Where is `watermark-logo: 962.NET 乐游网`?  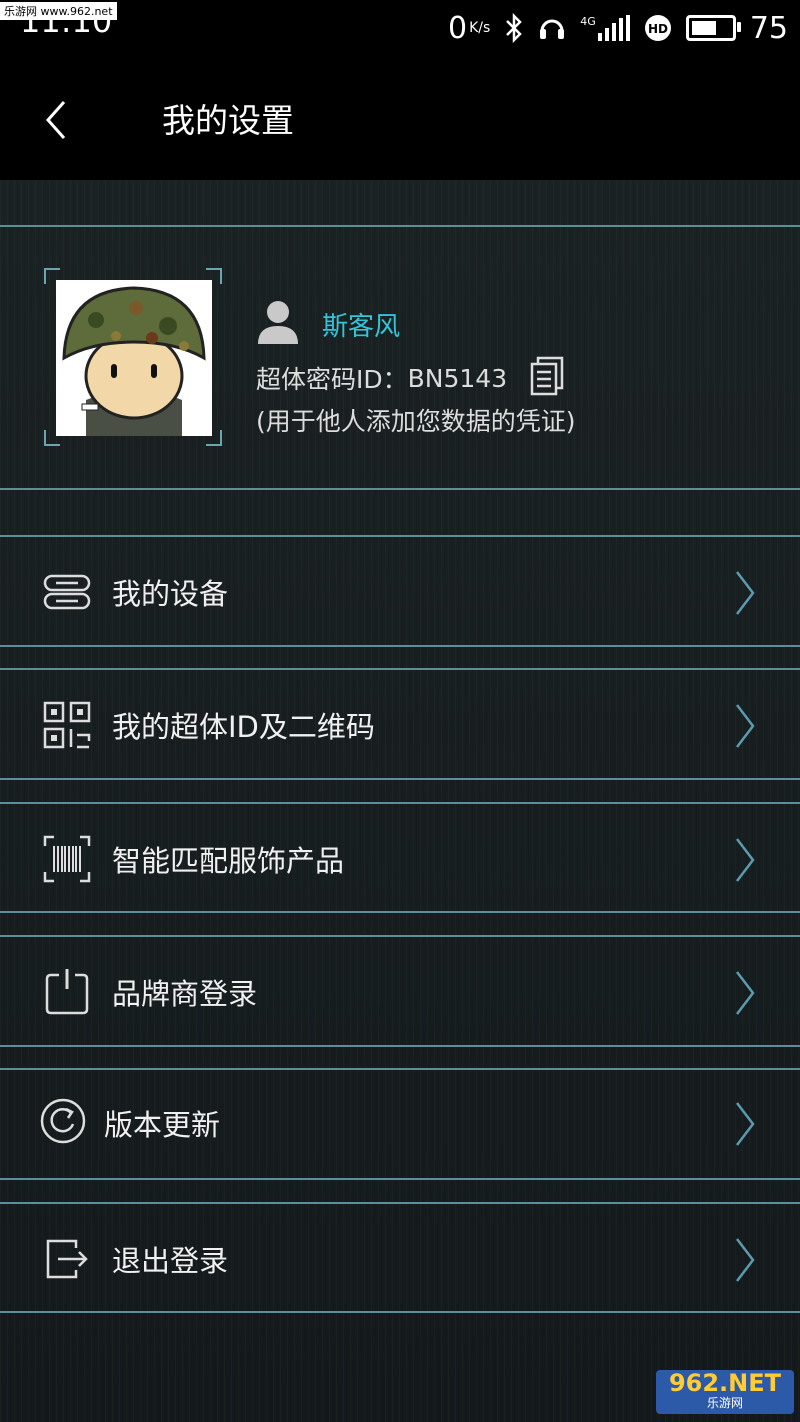 watermark-logo: 962.NET 乐游网 is located at coordinates (725, 1392).